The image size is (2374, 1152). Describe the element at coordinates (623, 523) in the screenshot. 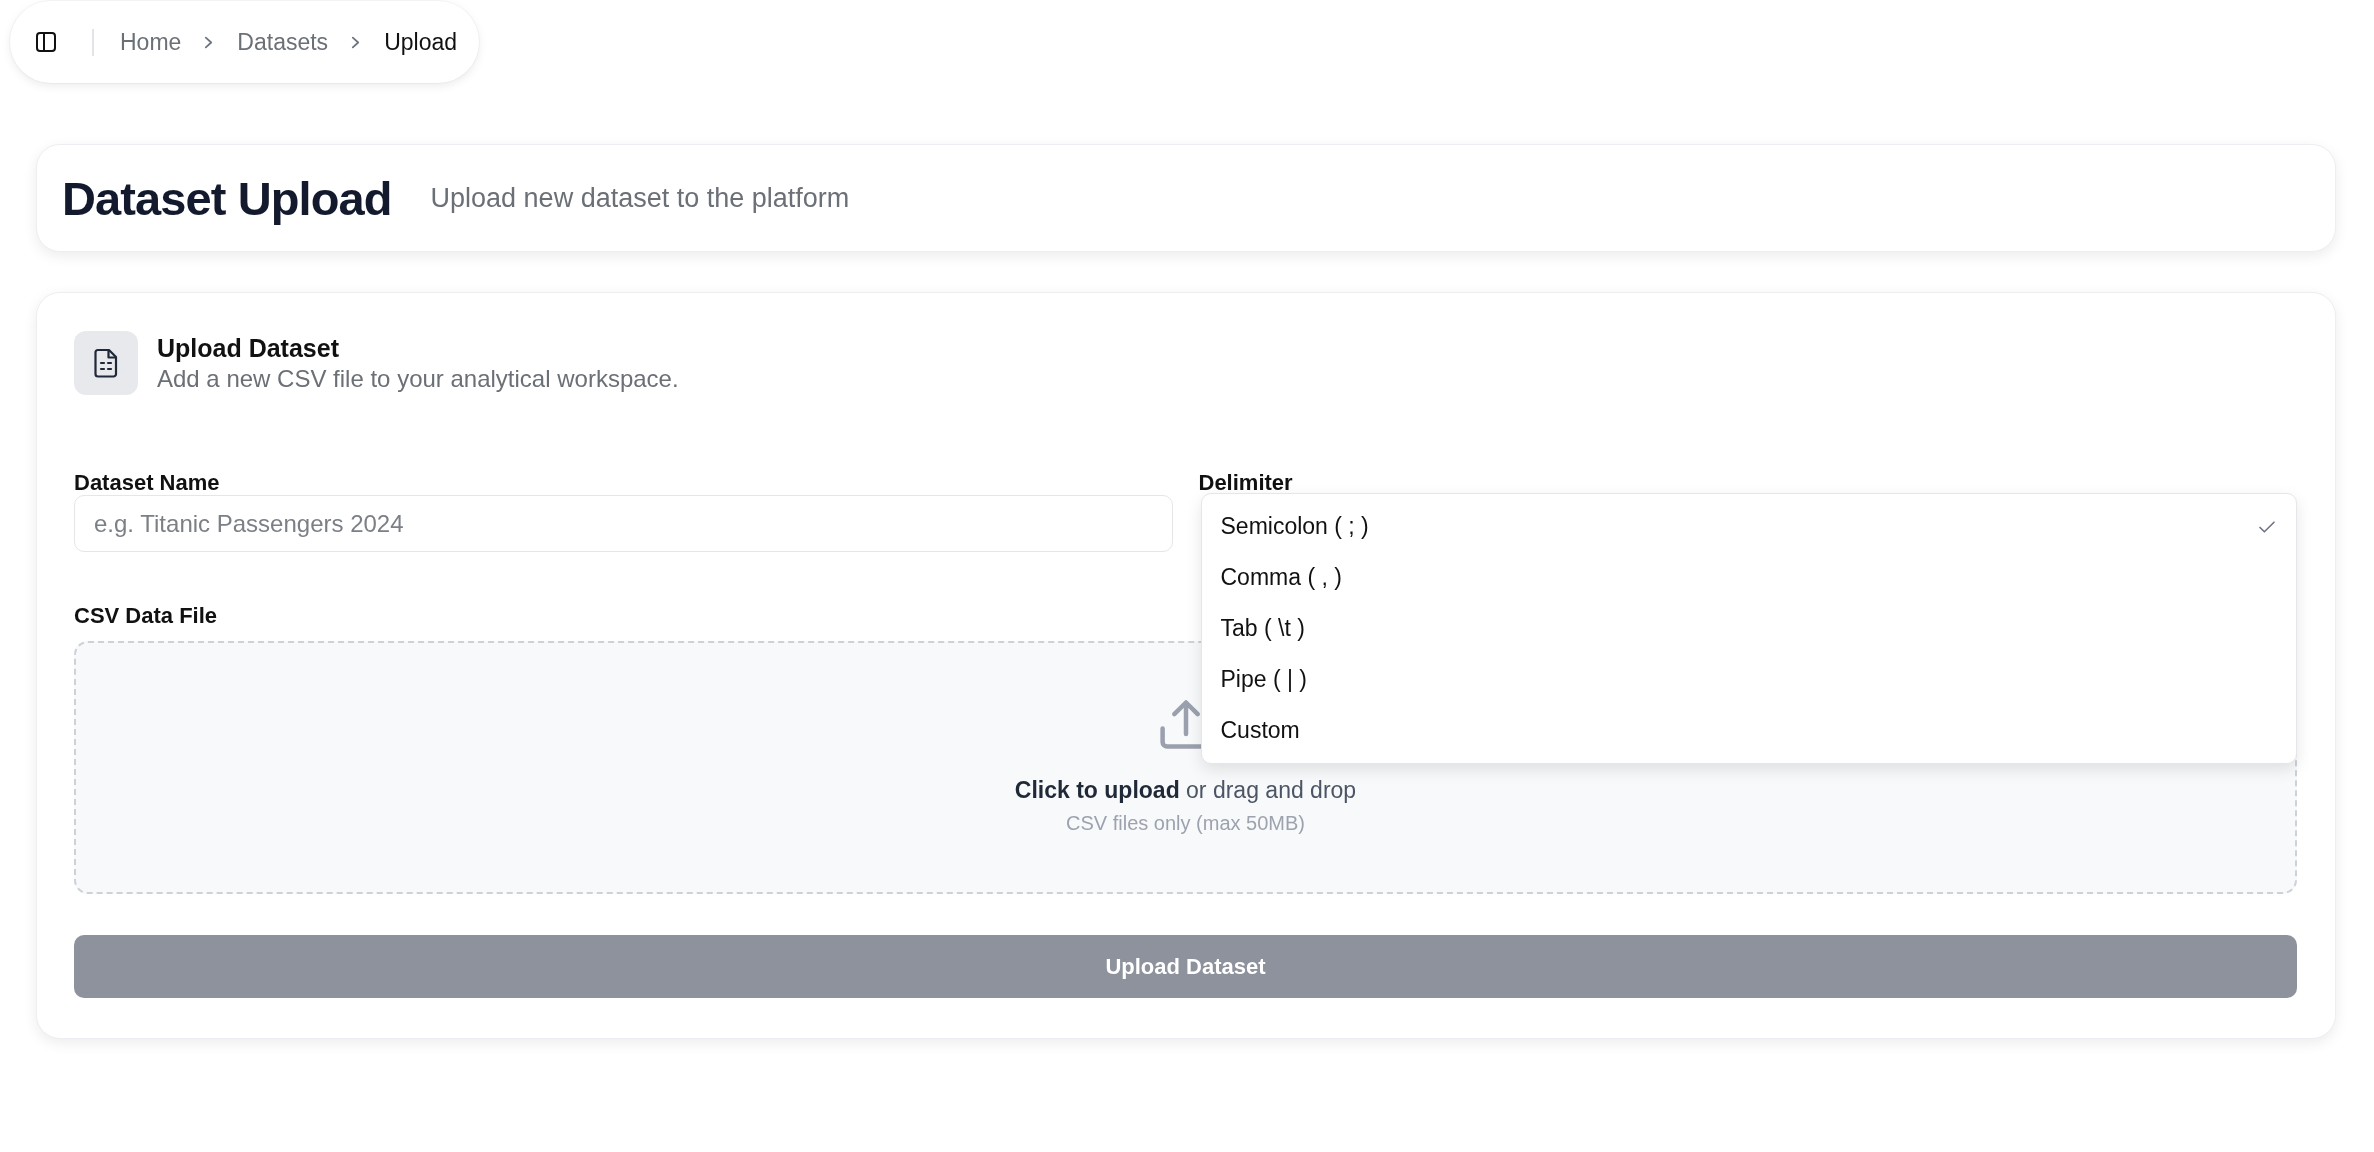

I see `dataset-name-input: e.g. Titanic Passengers 2024` at that location.